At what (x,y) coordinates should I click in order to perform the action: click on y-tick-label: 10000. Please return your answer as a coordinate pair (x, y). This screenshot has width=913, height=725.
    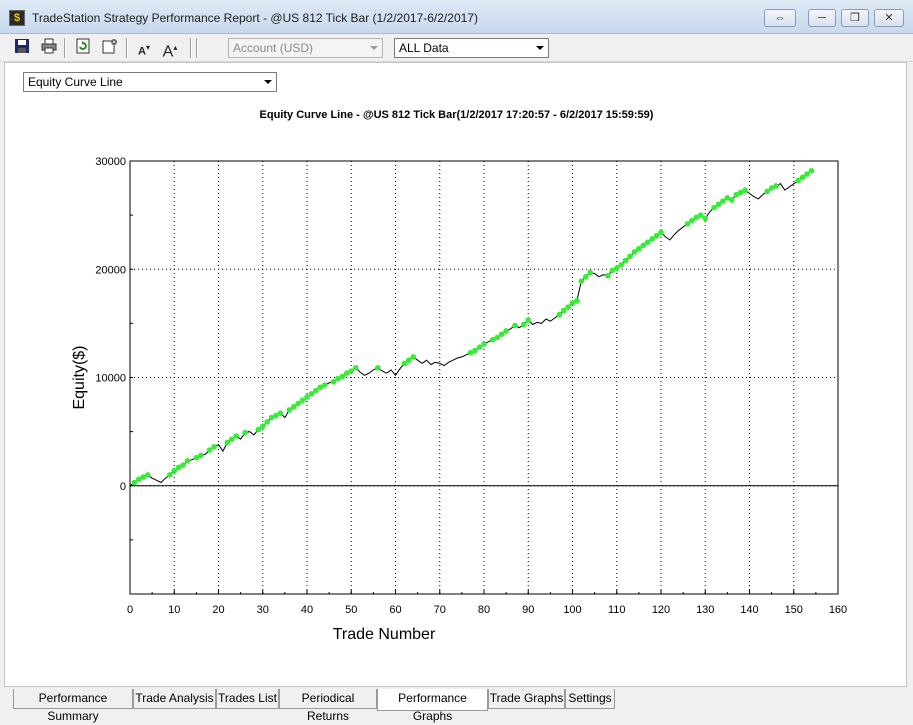
    Looking at the image, I should click on (110, 379).